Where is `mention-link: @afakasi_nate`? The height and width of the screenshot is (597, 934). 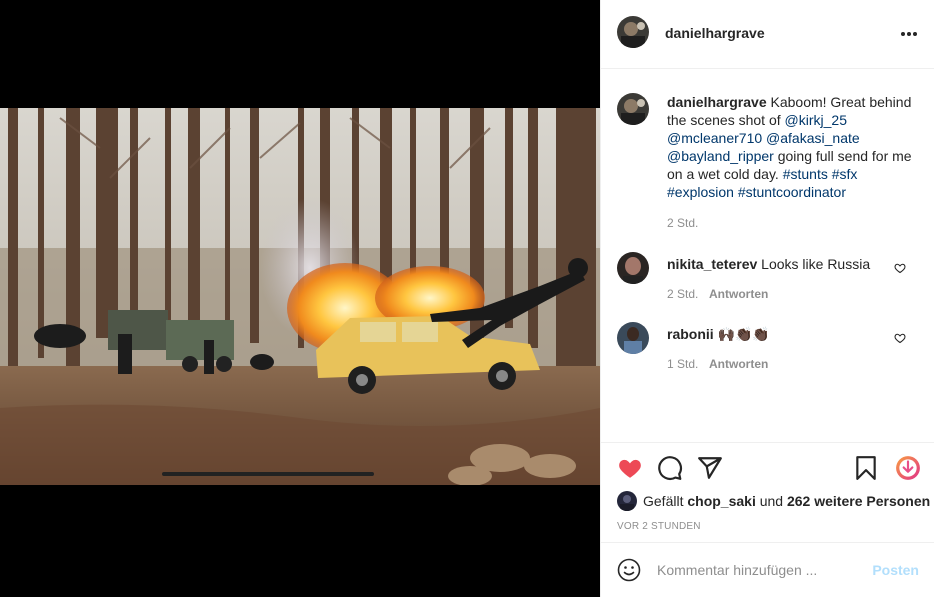 mention-link: @afakasi_nate is located at coordinates (813, 138).